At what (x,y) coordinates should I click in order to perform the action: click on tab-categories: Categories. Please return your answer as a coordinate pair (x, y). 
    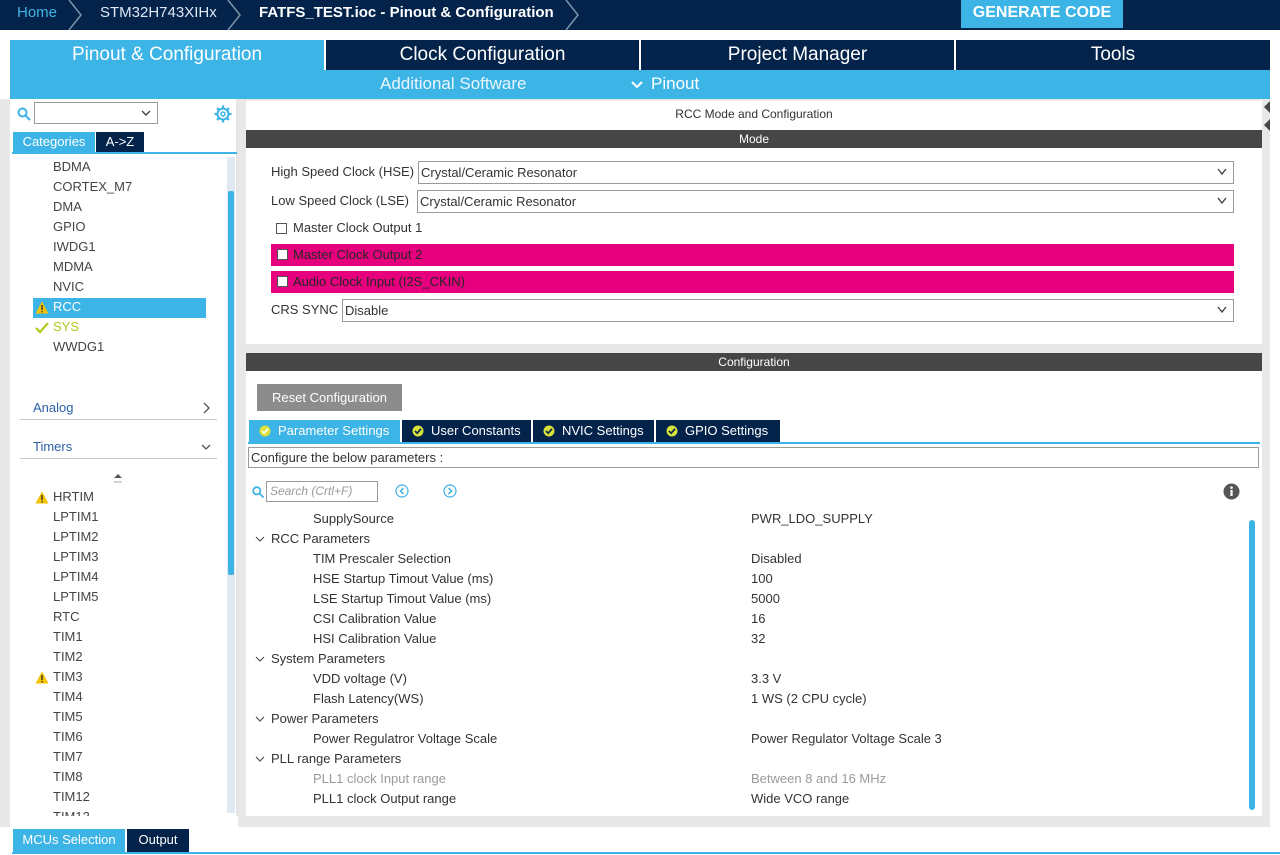
    Looking at the image, I should click on (54, 142).